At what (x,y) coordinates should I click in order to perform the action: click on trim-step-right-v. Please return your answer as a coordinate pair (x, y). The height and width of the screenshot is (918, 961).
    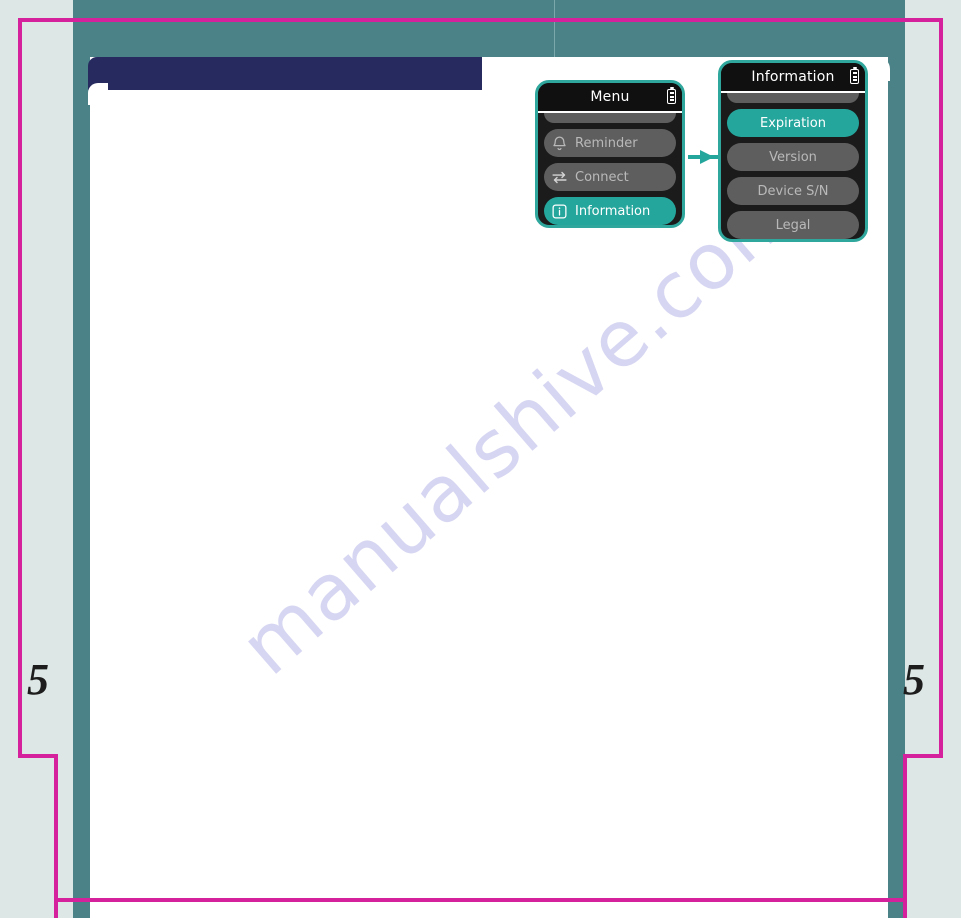
    Looking at the image, I should click on (905, 836).